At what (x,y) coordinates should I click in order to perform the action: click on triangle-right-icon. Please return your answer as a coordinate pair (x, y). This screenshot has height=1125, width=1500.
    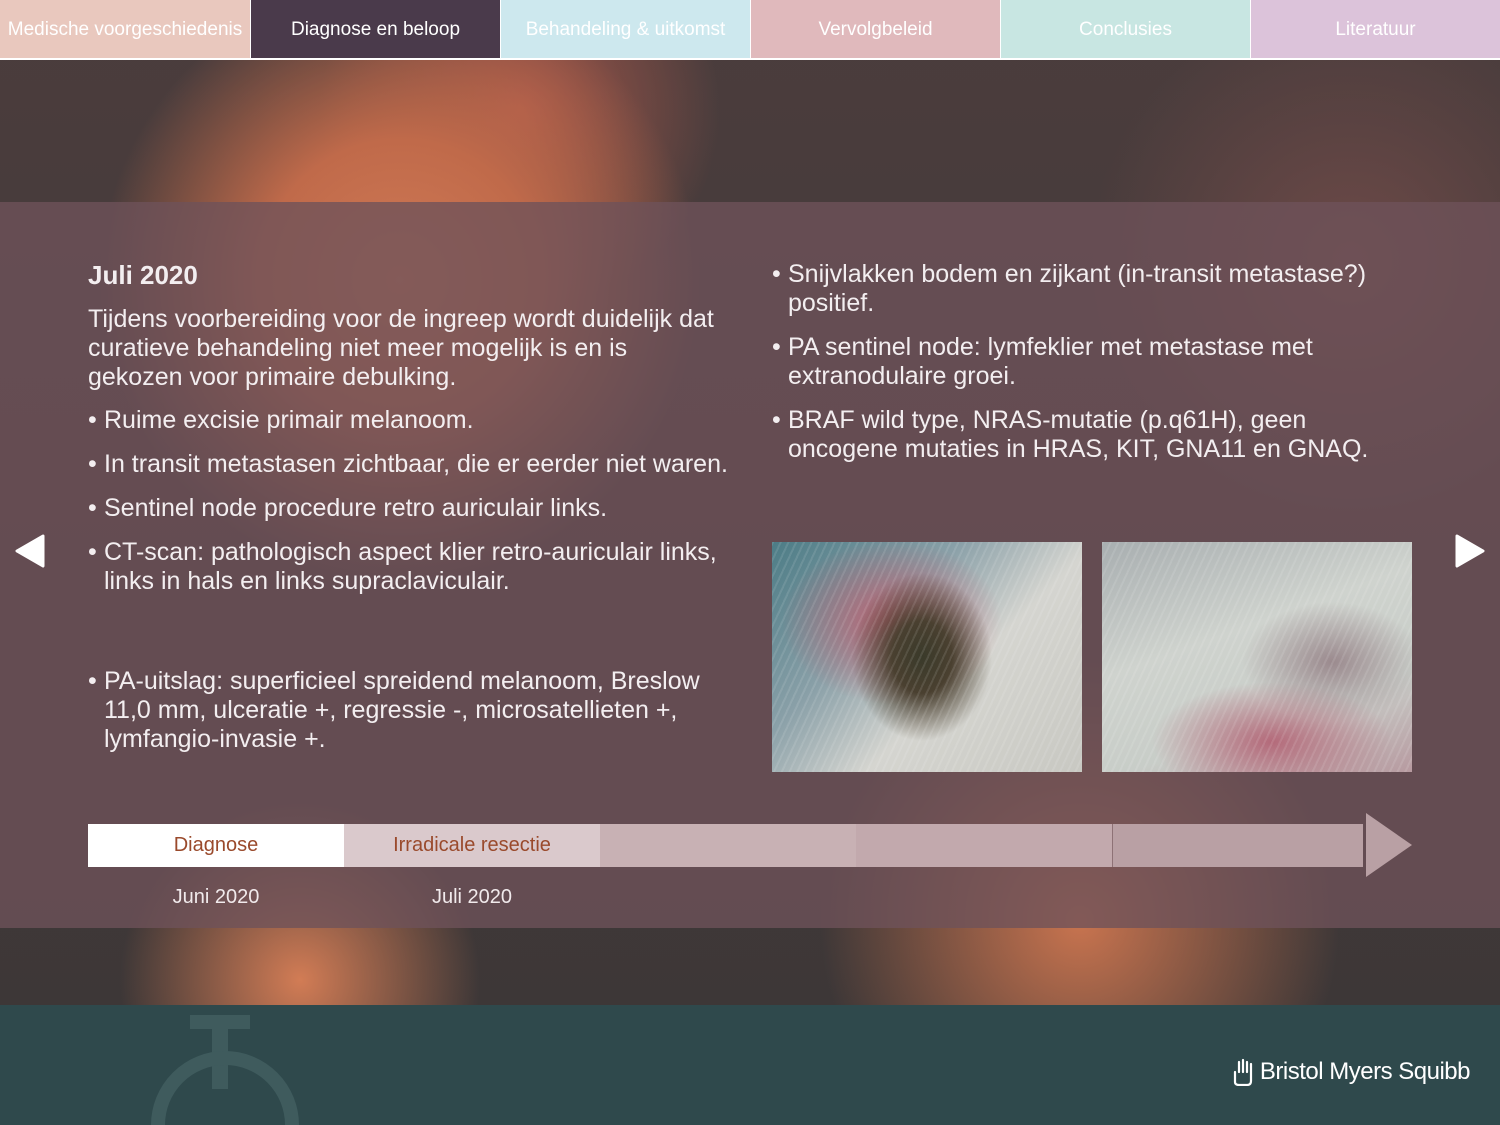
    Looking at the image, I should click on (1470, 551).